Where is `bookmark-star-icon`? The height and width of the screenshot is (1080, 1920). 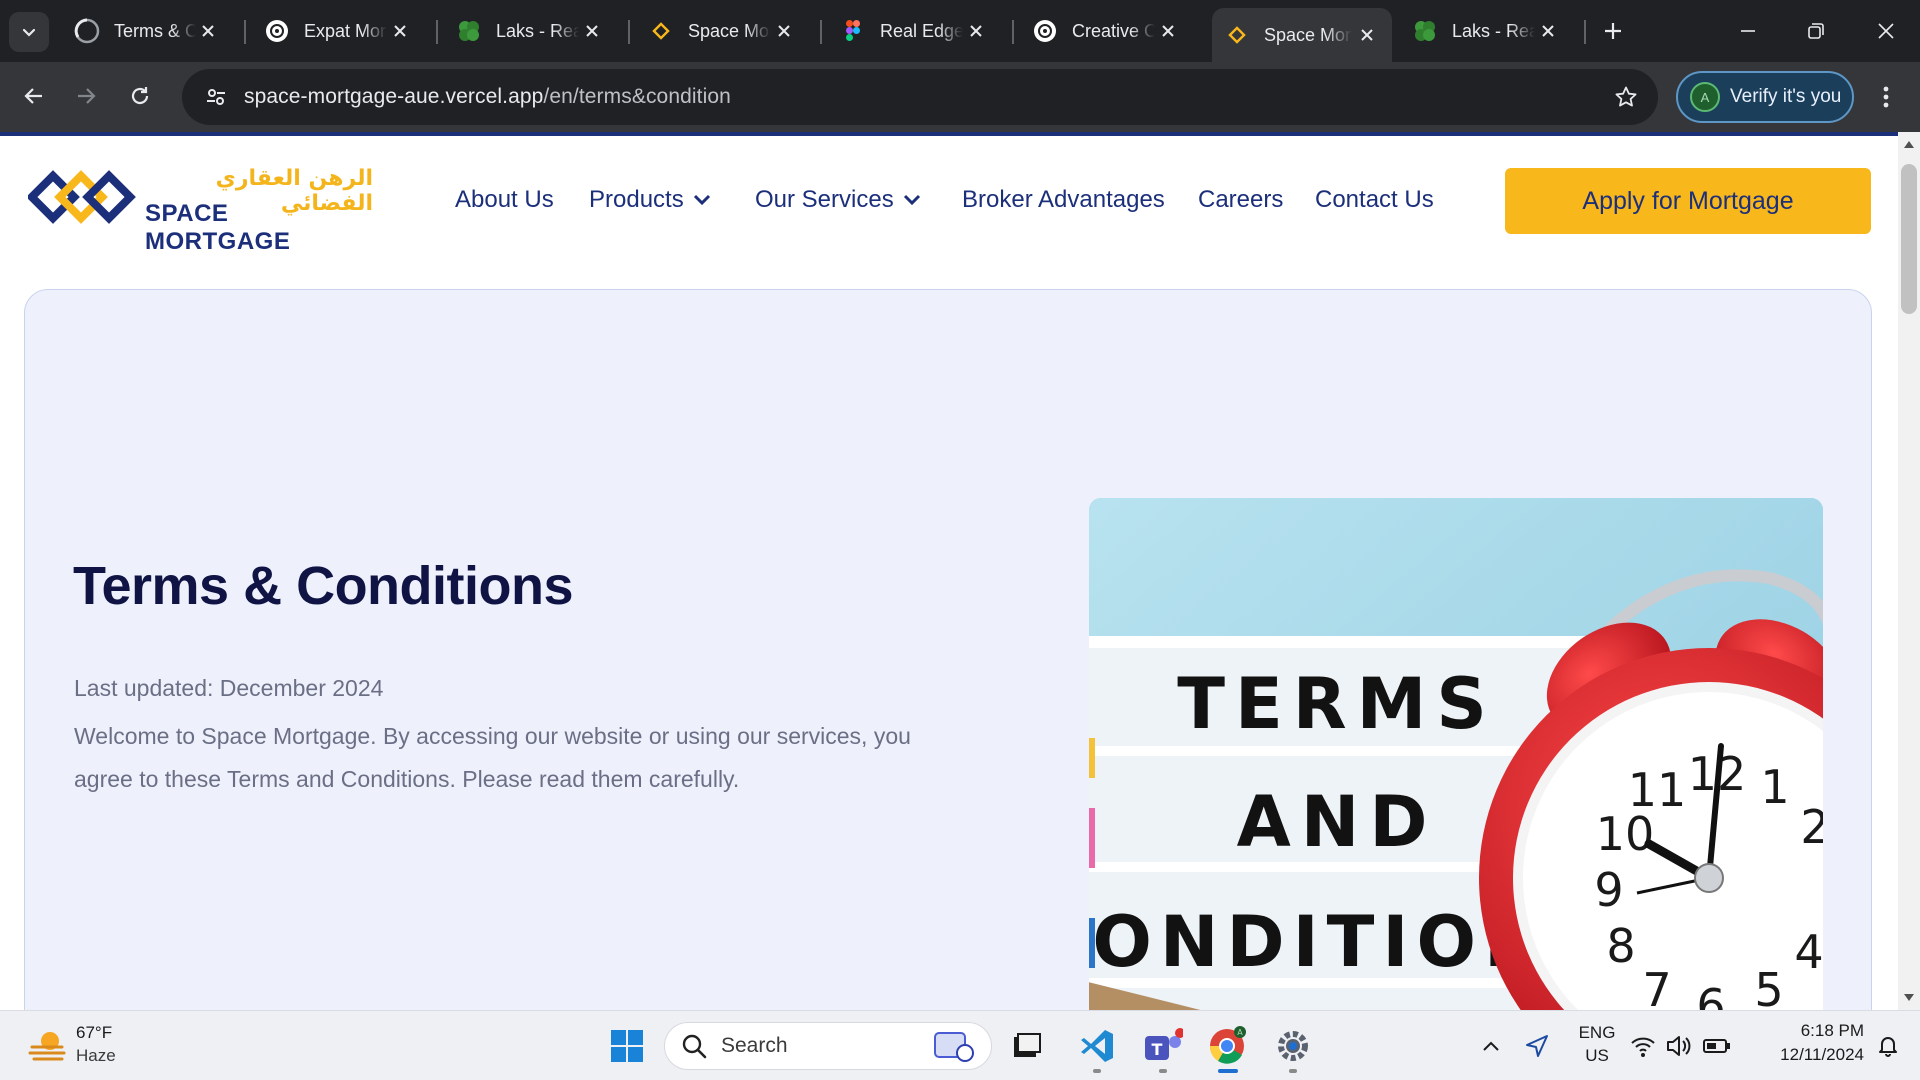
bookmark-star-icon is located at coordinates (1626, 97).